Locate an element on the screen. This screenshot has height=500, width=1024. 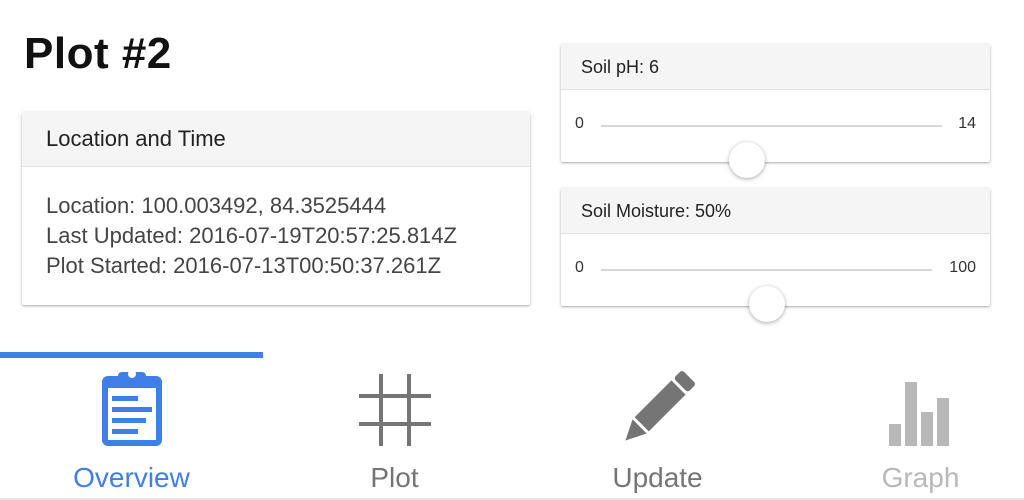
pencil-icon is located at coordinates (659, 406).